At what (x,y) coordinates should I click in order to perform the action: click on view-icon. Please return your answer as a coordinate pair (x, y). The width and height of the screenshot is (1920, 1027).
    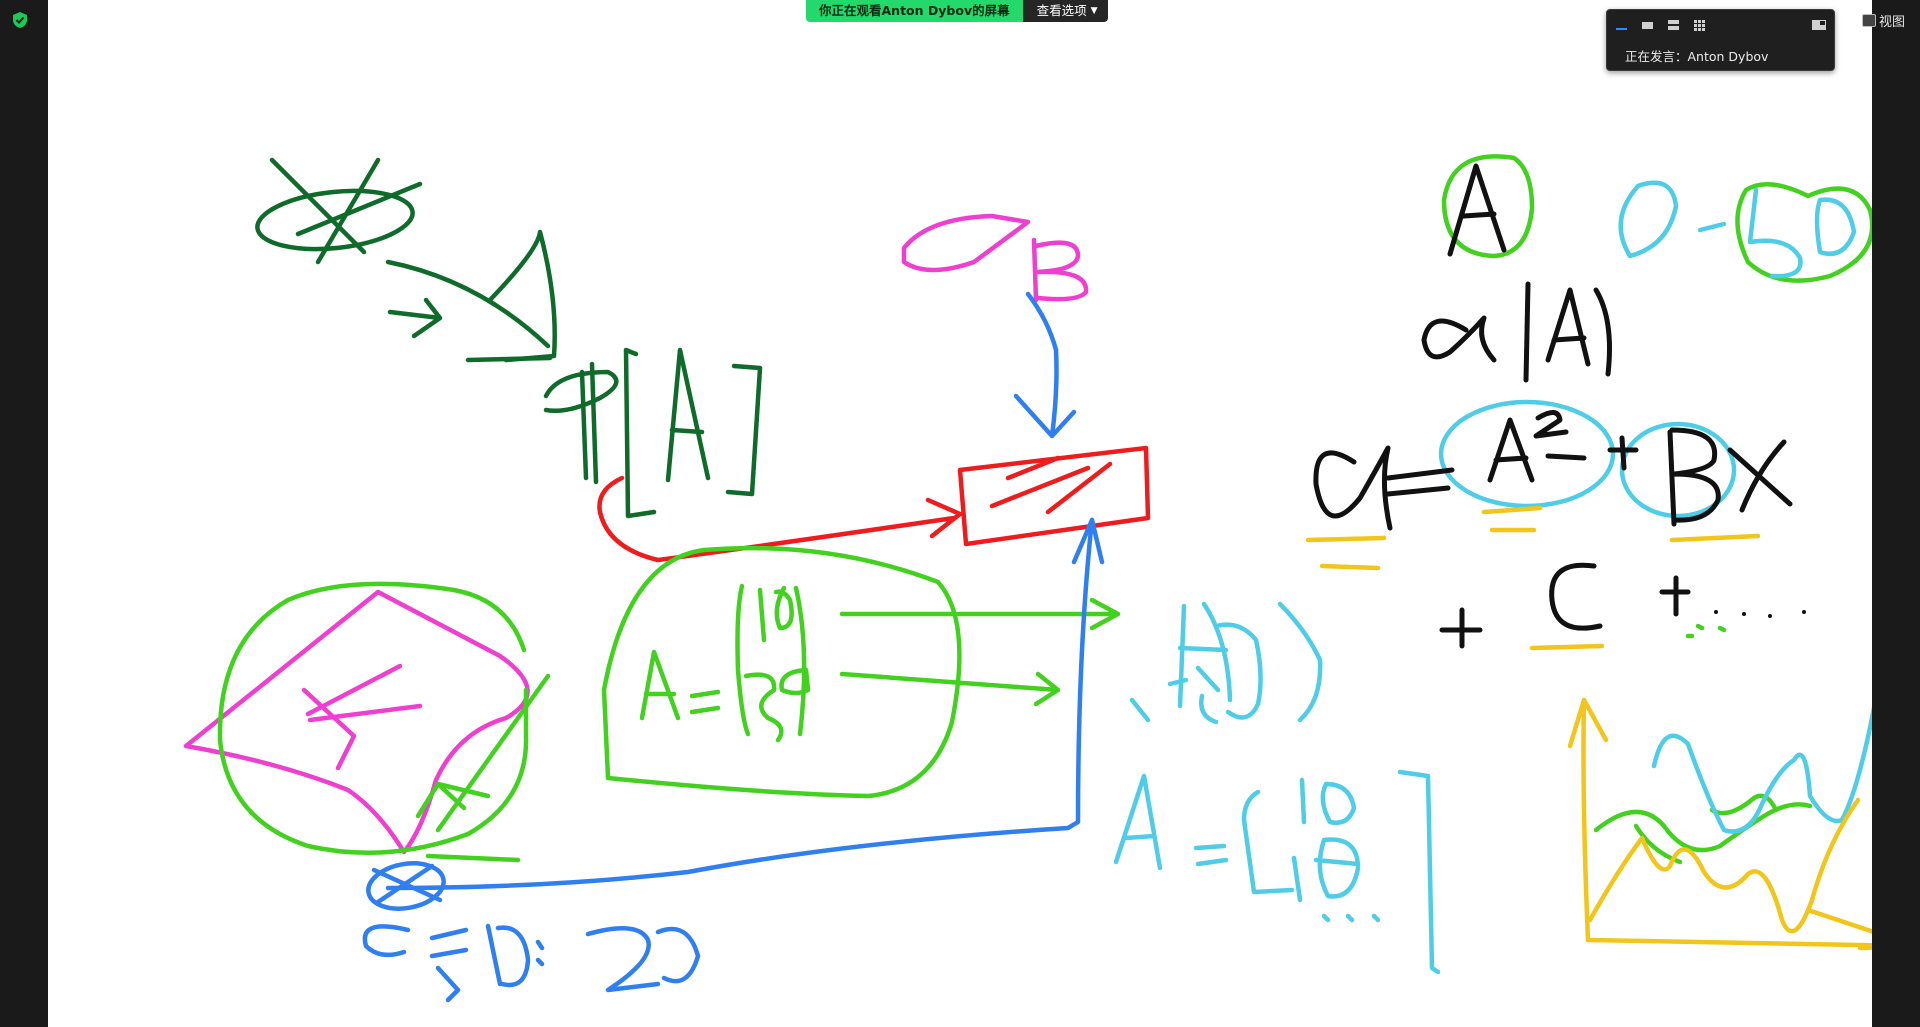
    Looking at the image, I should click on (1869, 20).